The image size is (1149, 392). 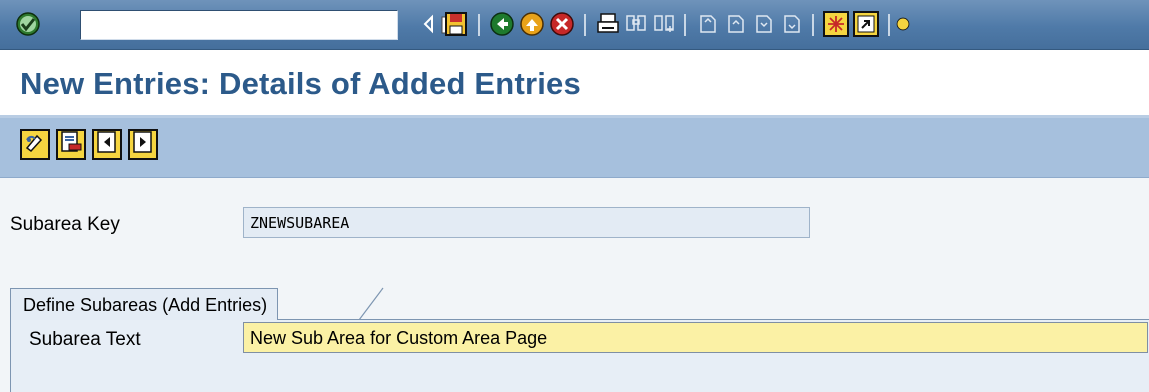 I want to click on print-icon, so click(x=608, y=24).